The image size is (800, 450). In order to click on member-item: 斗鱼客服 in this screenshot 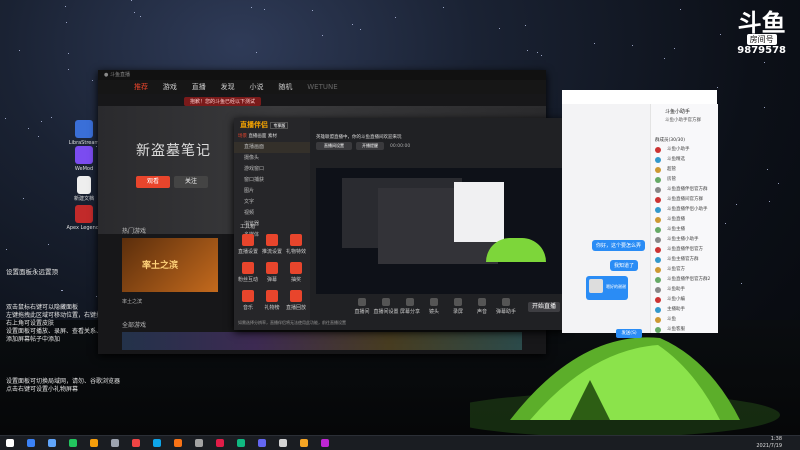, I will do `click(684, 330)`.